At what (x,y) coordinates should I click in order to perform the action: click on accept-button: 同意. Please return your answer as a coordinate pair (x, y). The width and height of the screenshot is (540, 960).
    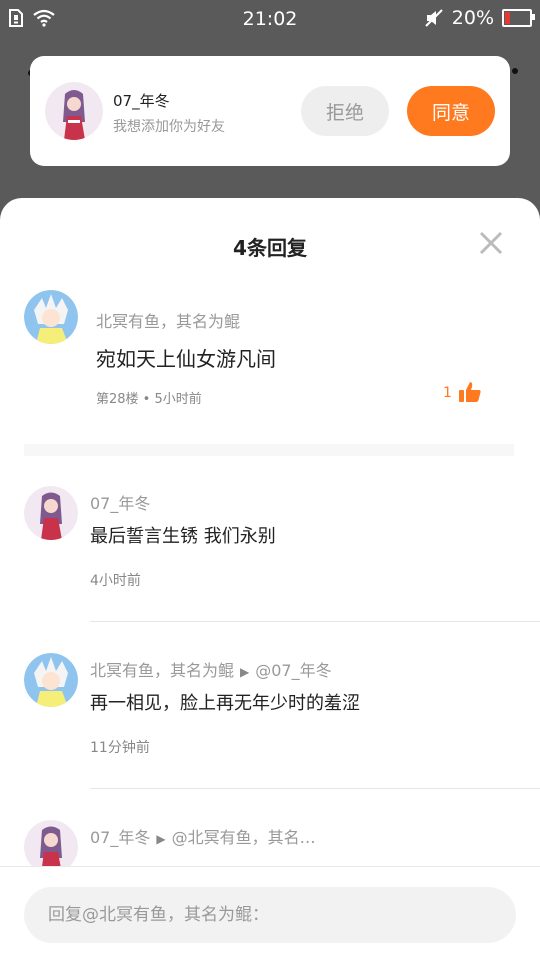
    Looking at the image, I should click on (451, 111).